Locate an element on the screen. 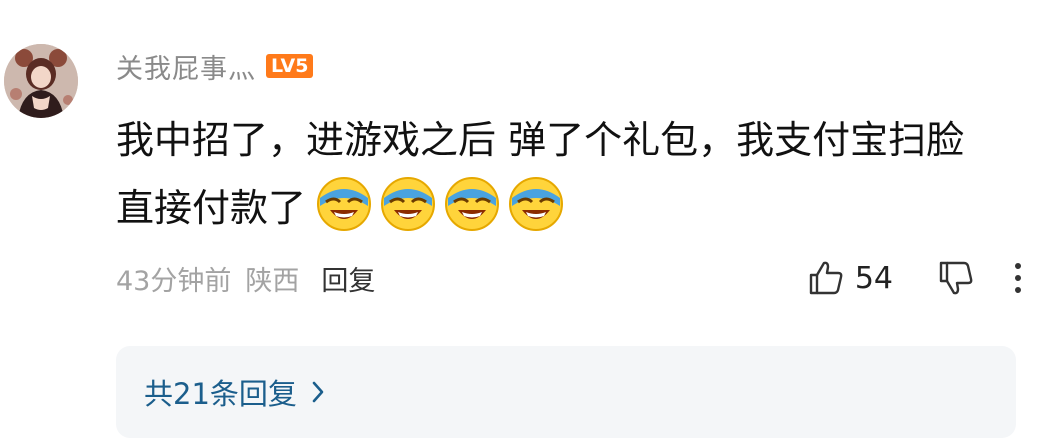 The height and width of the screenshot is (446, 1043). like-button: 54 is located at coordinates (850, 278).